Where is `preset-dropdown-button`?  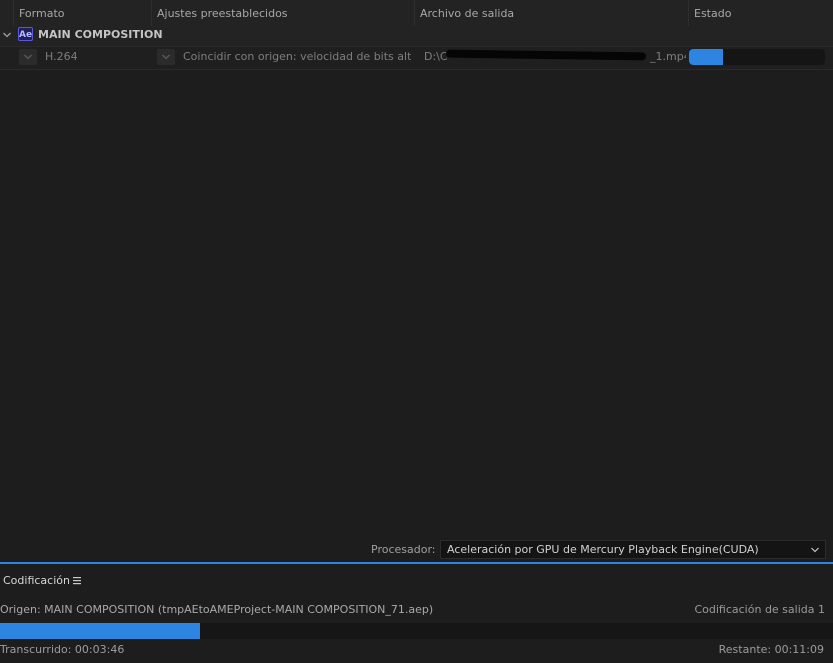 preset-dropdown-button is located at coordinates (166, 57).